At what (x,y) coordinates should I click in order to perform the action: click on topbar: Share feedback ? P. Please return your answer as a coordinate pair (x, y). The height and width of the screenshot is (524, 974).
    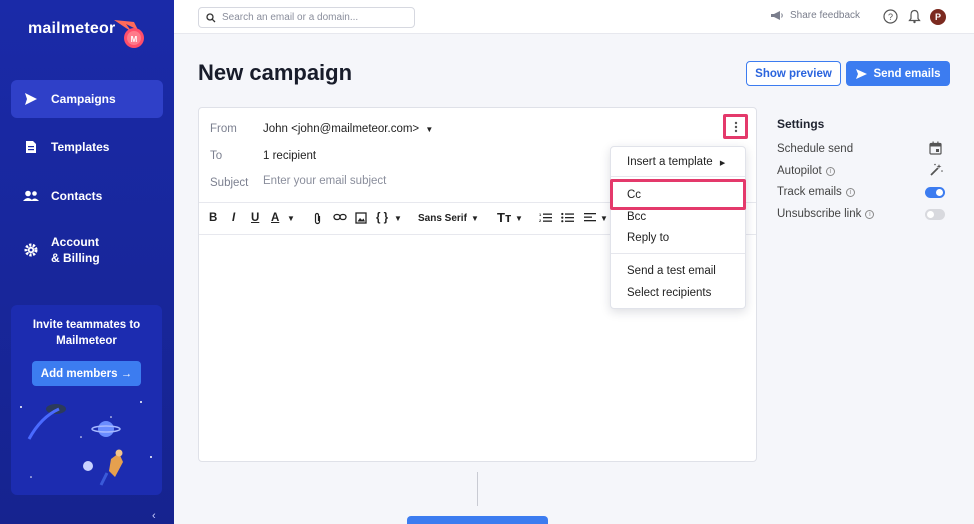
    Looking at the image, I should click on (574, 17).